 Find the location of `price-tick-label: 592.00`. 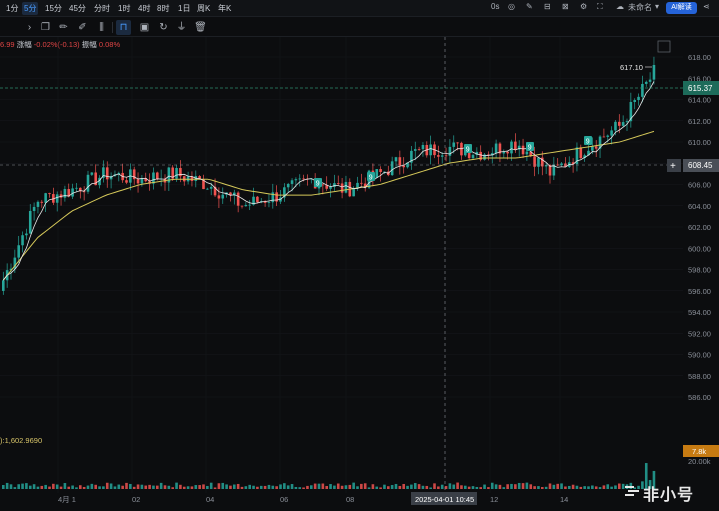

price-tick-label: 592.00 is located at coordinates (699, 333).